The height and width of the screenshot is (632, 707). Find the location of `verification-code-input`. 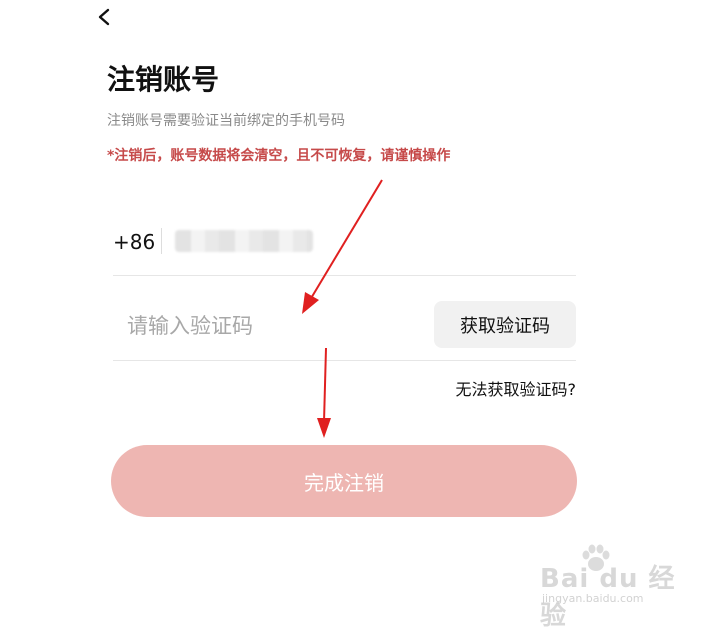

verification-code-input is located at coordinates (270, 326).